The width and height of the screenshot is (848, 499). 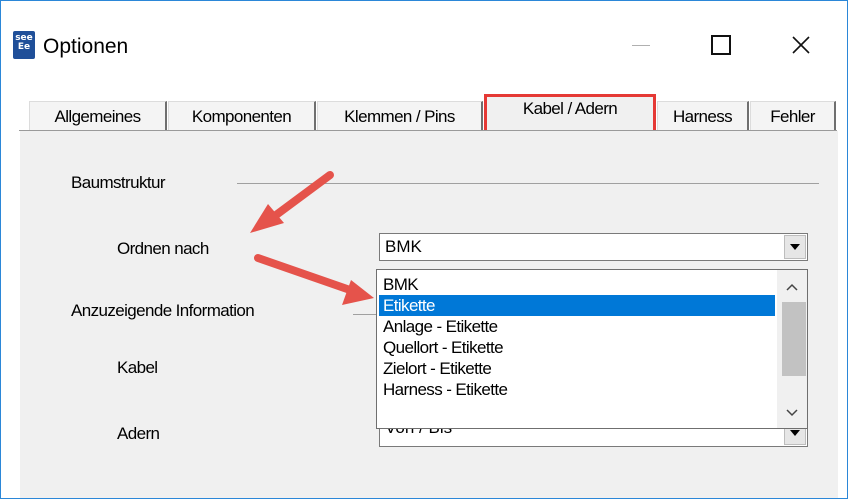 What do you see at coordinates (793, 116) in the screenshot?
I see `tab-fehler: Fehler` at bounding box center [793, 116].